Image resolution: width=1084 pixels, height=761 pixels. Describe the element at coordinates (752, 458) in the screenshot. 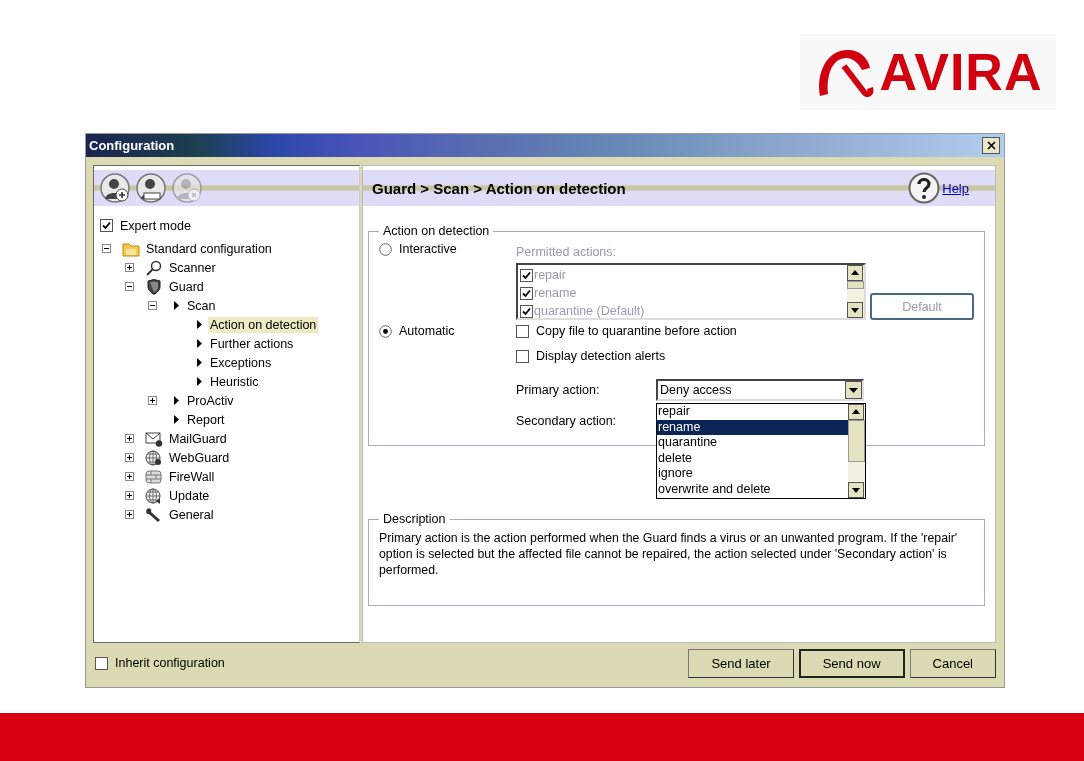

I see `dropdown-option: delete` at that location.